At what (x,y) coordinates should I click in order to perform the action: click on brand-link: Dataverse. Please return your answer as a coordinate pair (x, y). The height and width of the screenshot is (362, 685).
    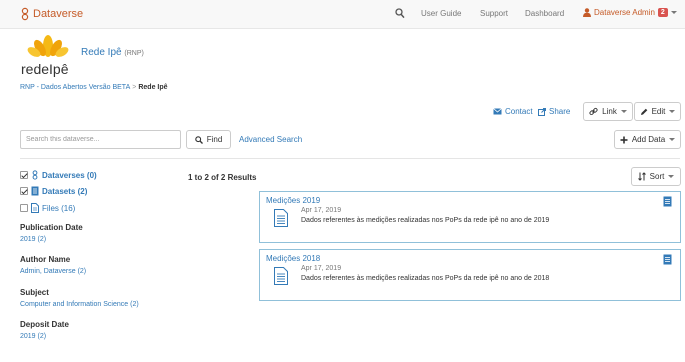
    Looking at the image, I should click on (51, 14).